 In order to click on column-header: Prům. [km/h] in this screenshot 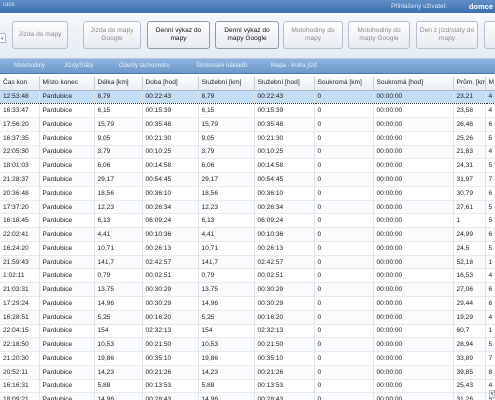, I will do `click(469, 83)`.